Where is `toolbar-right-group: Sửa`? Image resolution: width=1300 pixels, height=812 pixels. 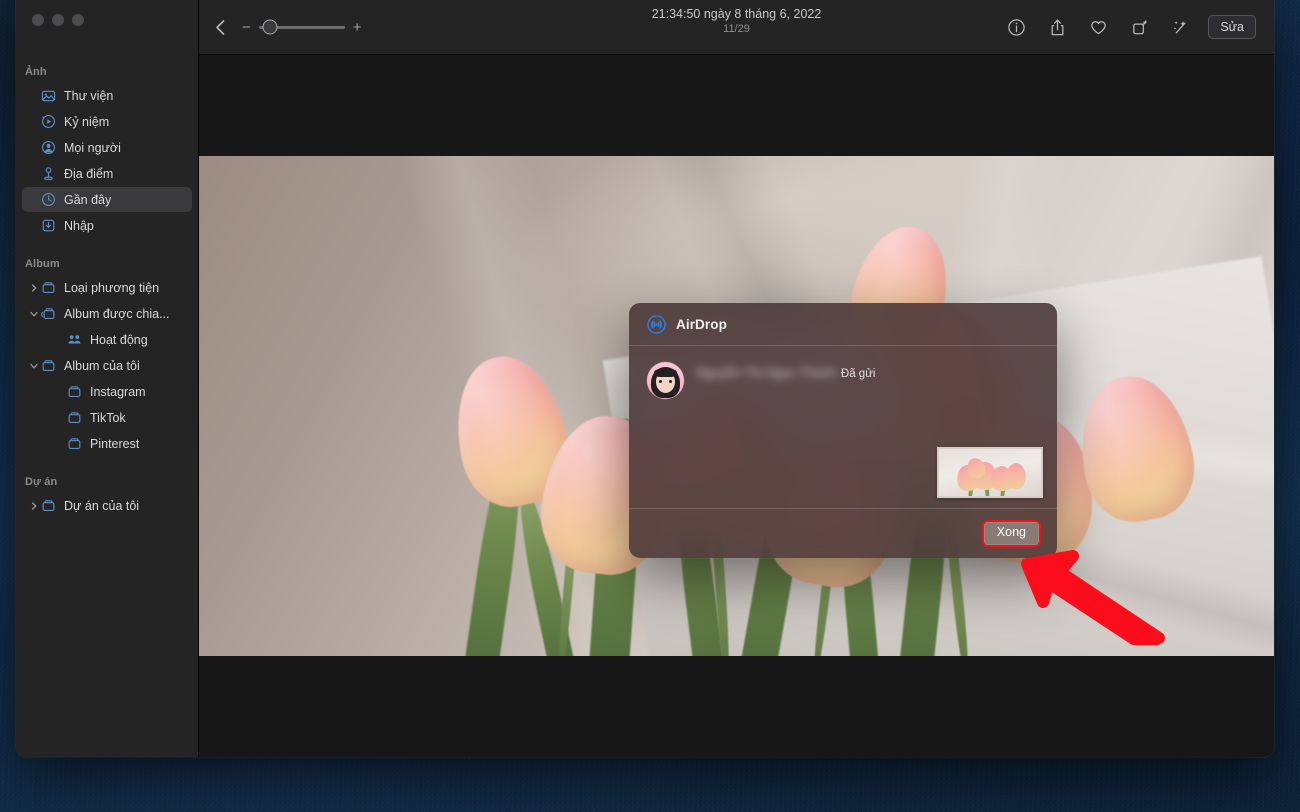
toolbar-right-group: Sửa is located at coordinates (1140, 27).